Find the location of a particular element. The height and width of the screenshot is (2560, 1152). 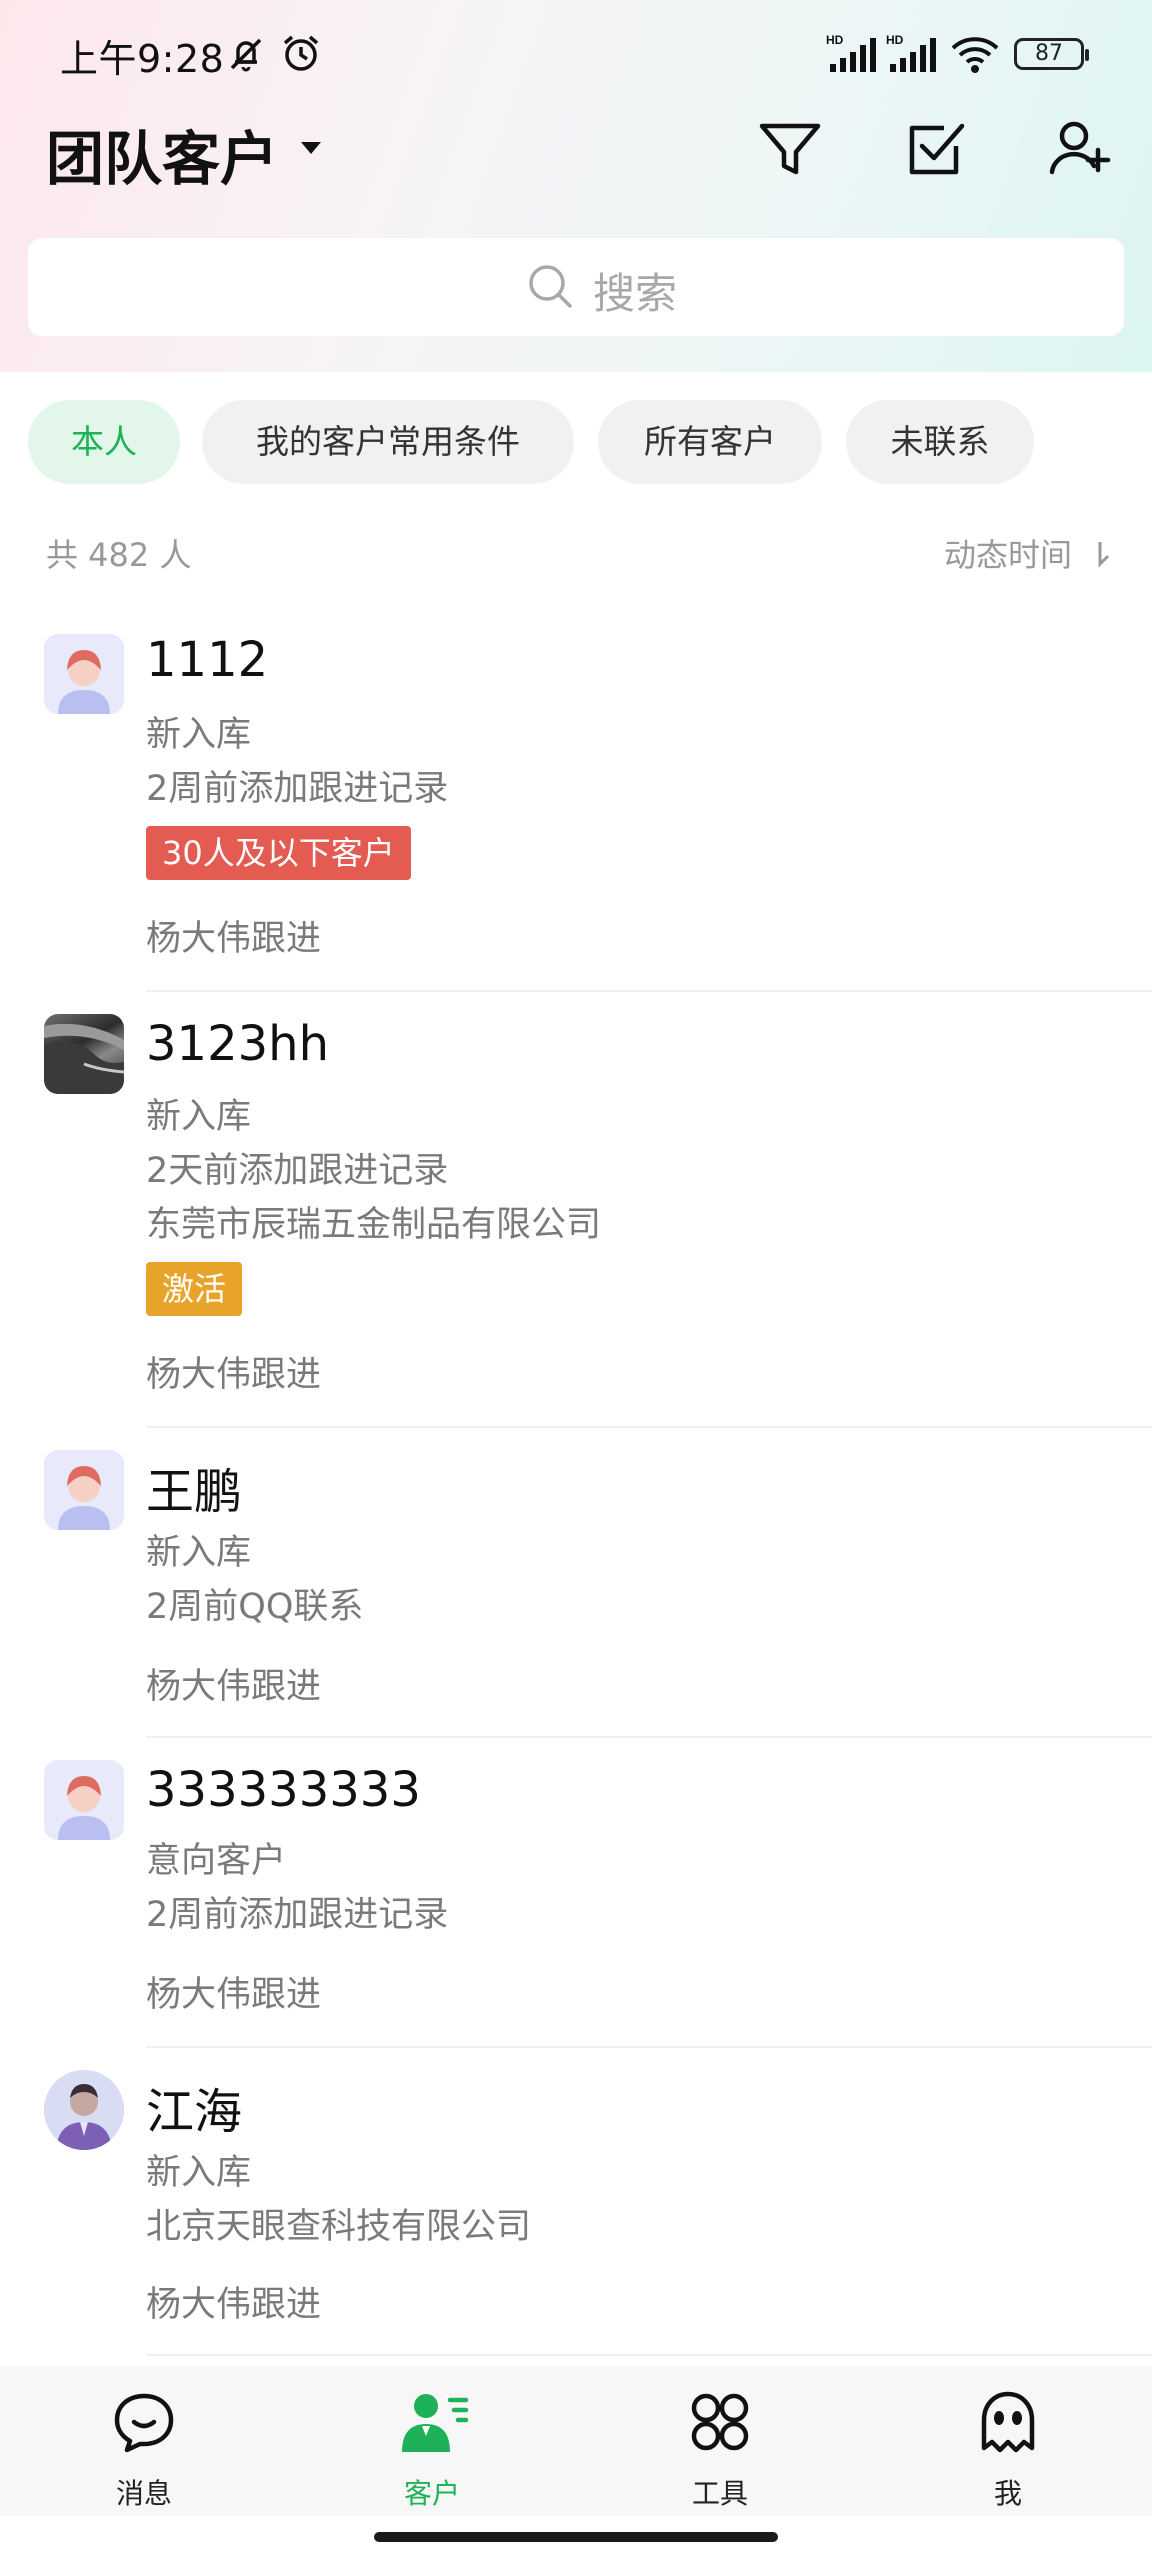

nav-label: 客户 is located at coordinates (431, 2493).